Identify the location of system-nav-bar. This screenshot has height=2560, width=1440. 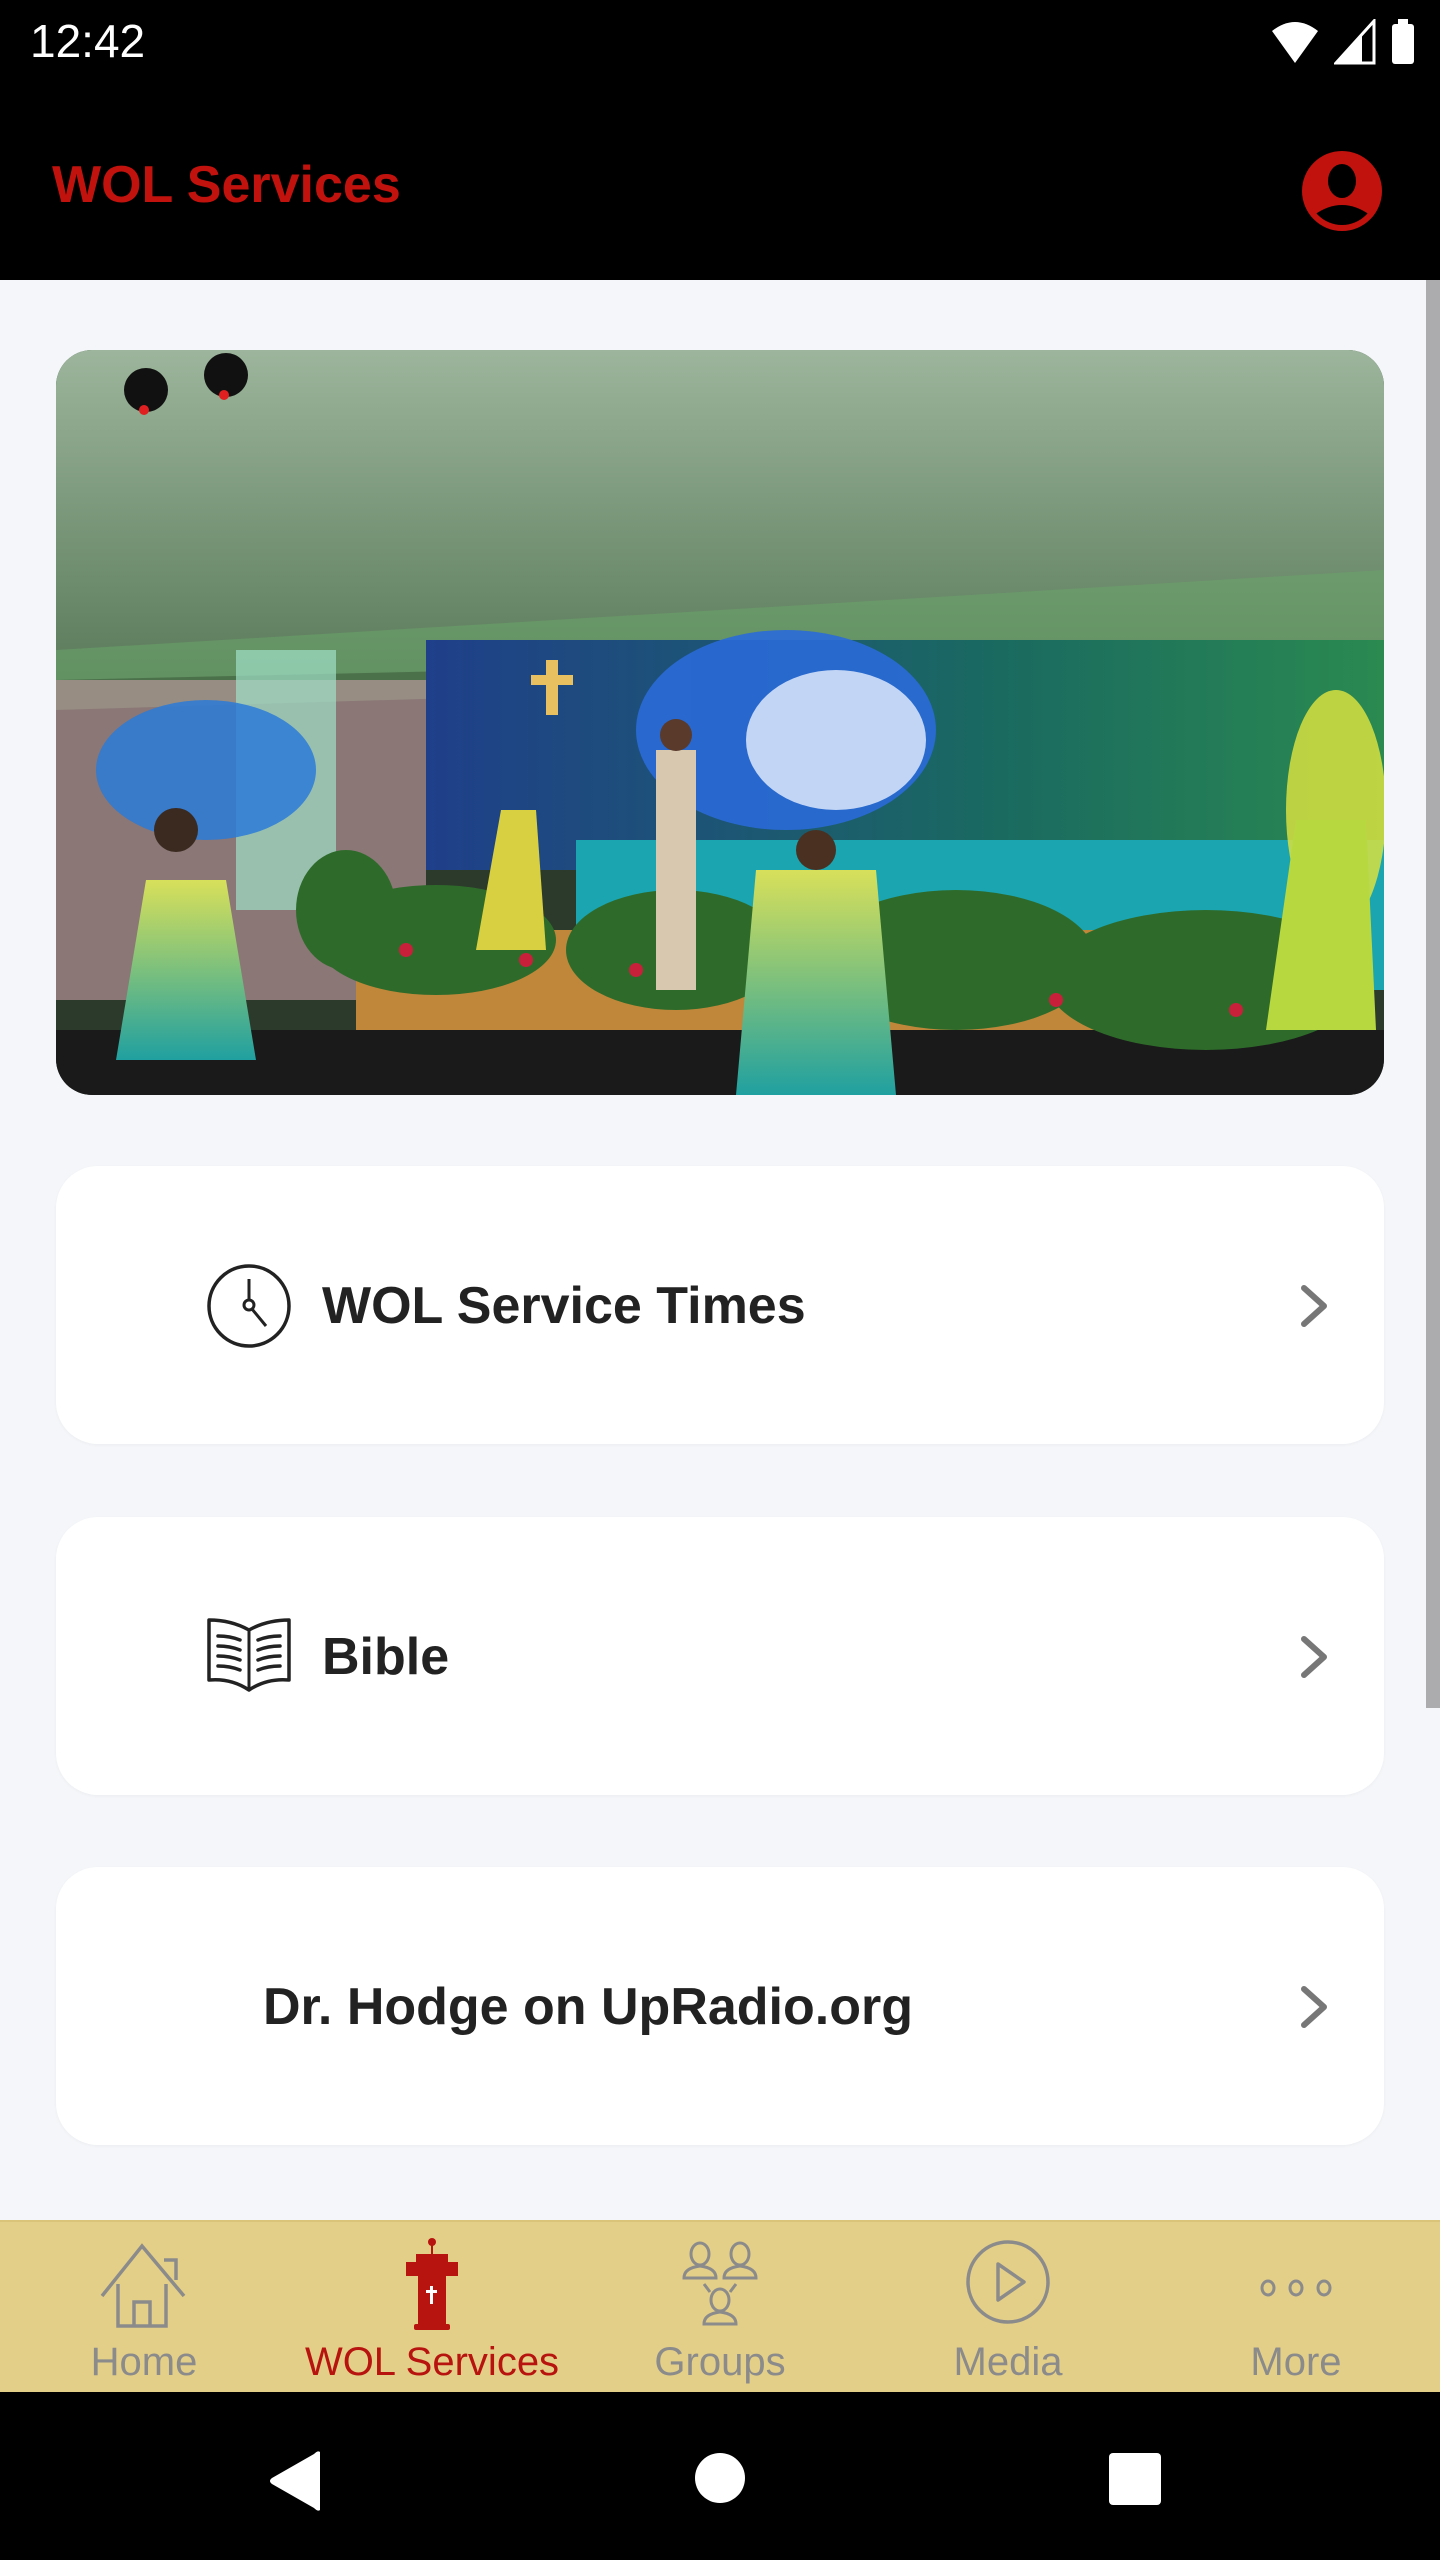
(720, 2476).